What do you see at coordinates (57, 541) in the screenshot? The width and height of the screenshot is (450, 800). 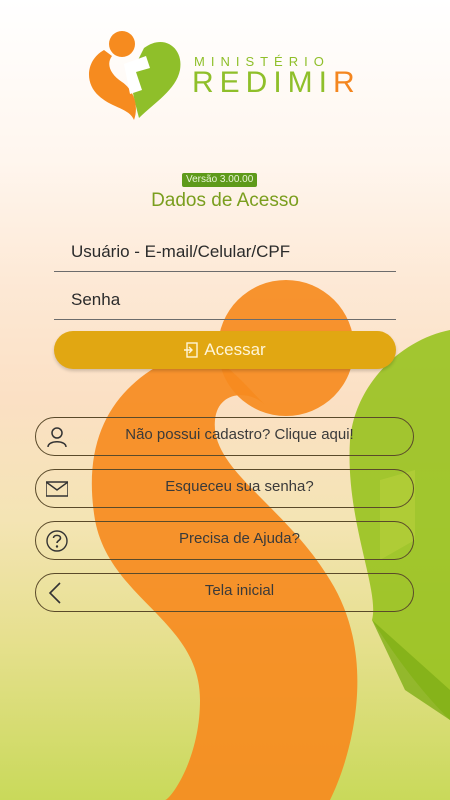 I see `question-icon` at bounding box center [57, 541].